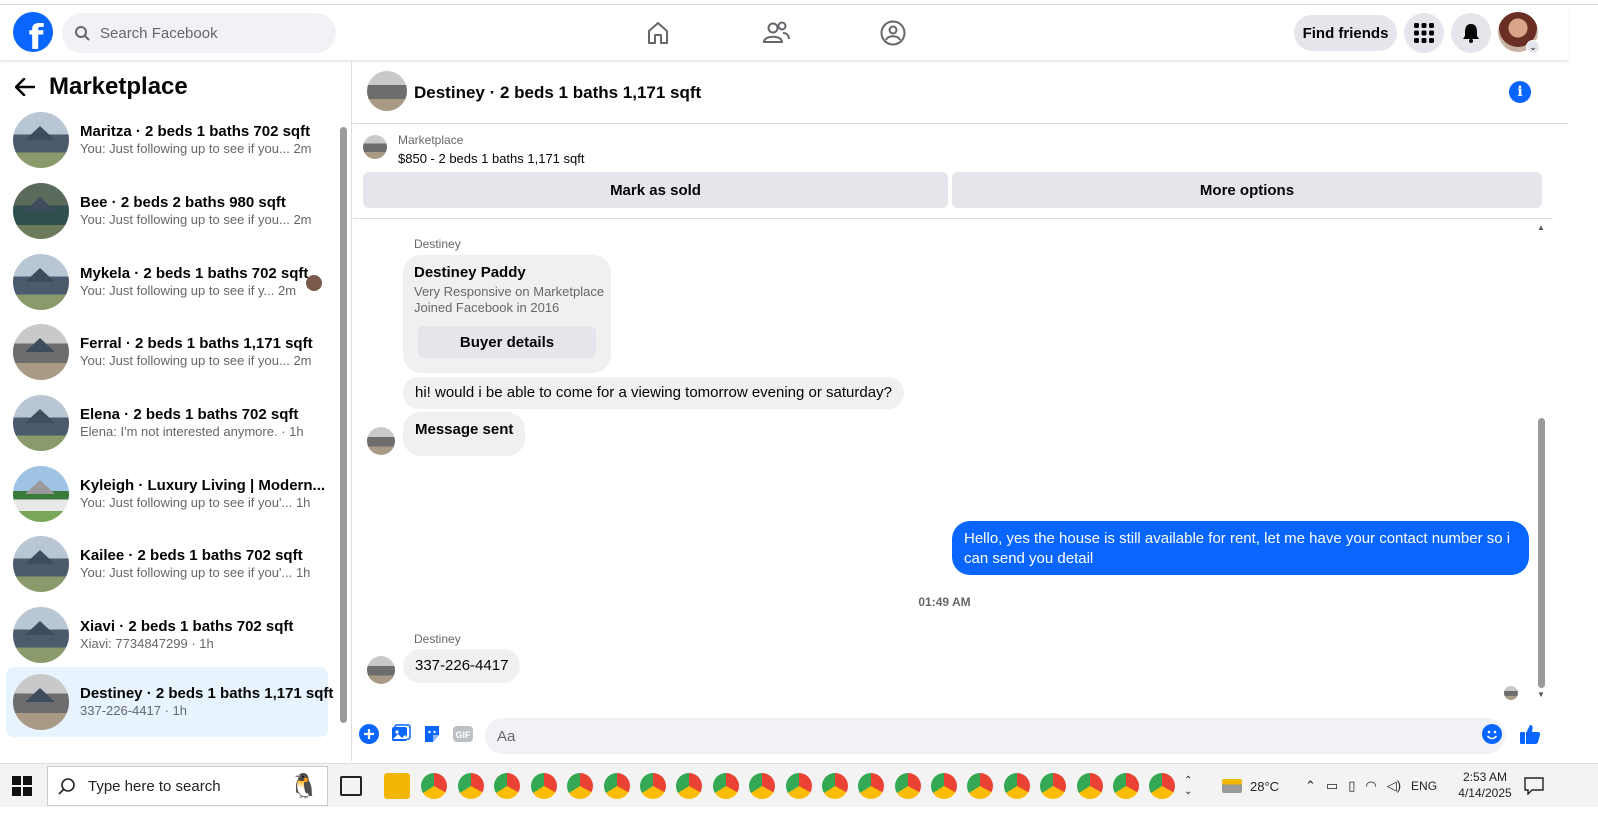  What do you see at coordinates (1351, 786) in the screenshot?
I see `battery-icon: ▯` at bounding box center [1351, 786].